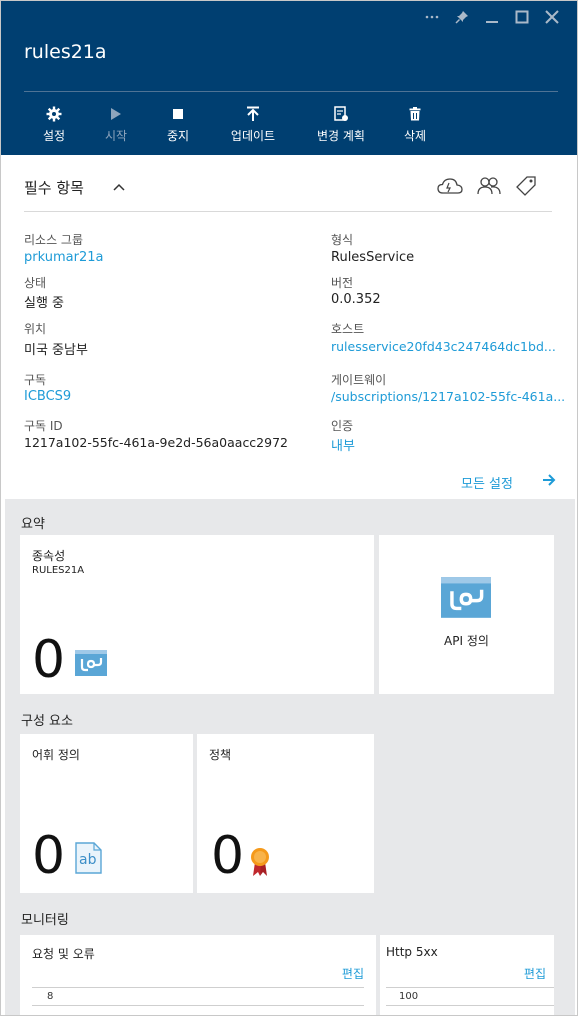  Describe the element at coordinates (342, 426) in the screenshot. I see `auth-label: 인증` at that location.